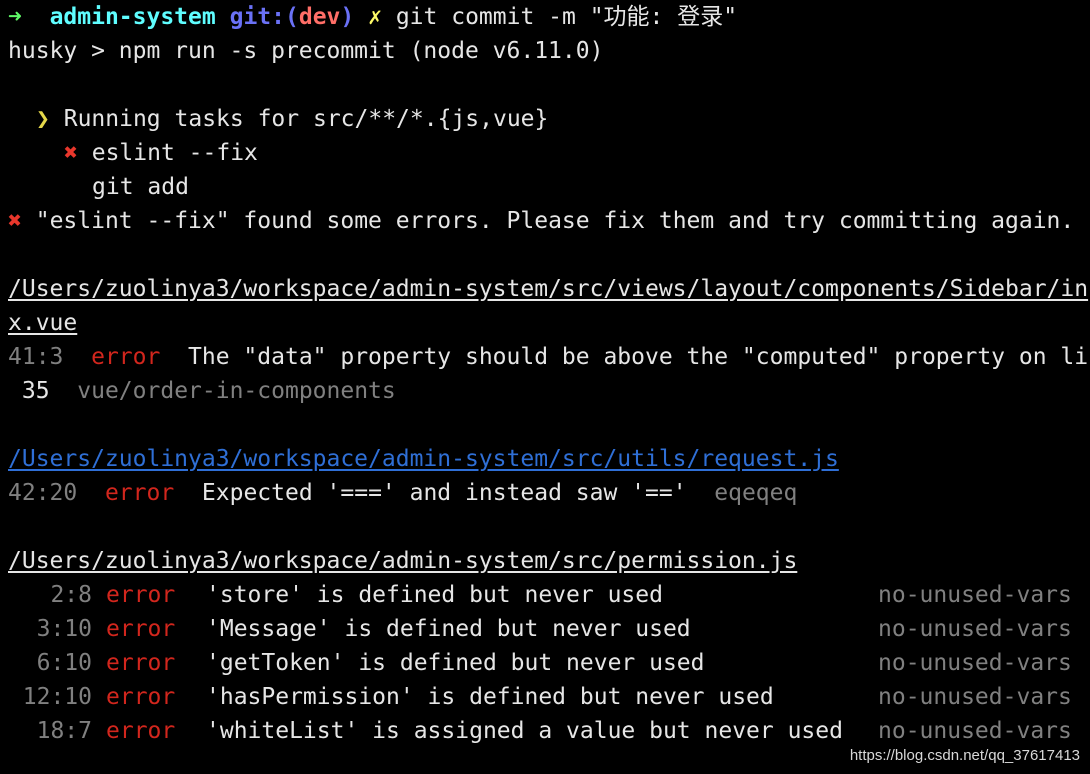 This screenshot has height=774, width=1090. What do you see at coordinates (306, 119) in the screenshot?
I see `task-header-text: Running tasks for src/**/*.{js,vue}` at bounding box center [306, 119].